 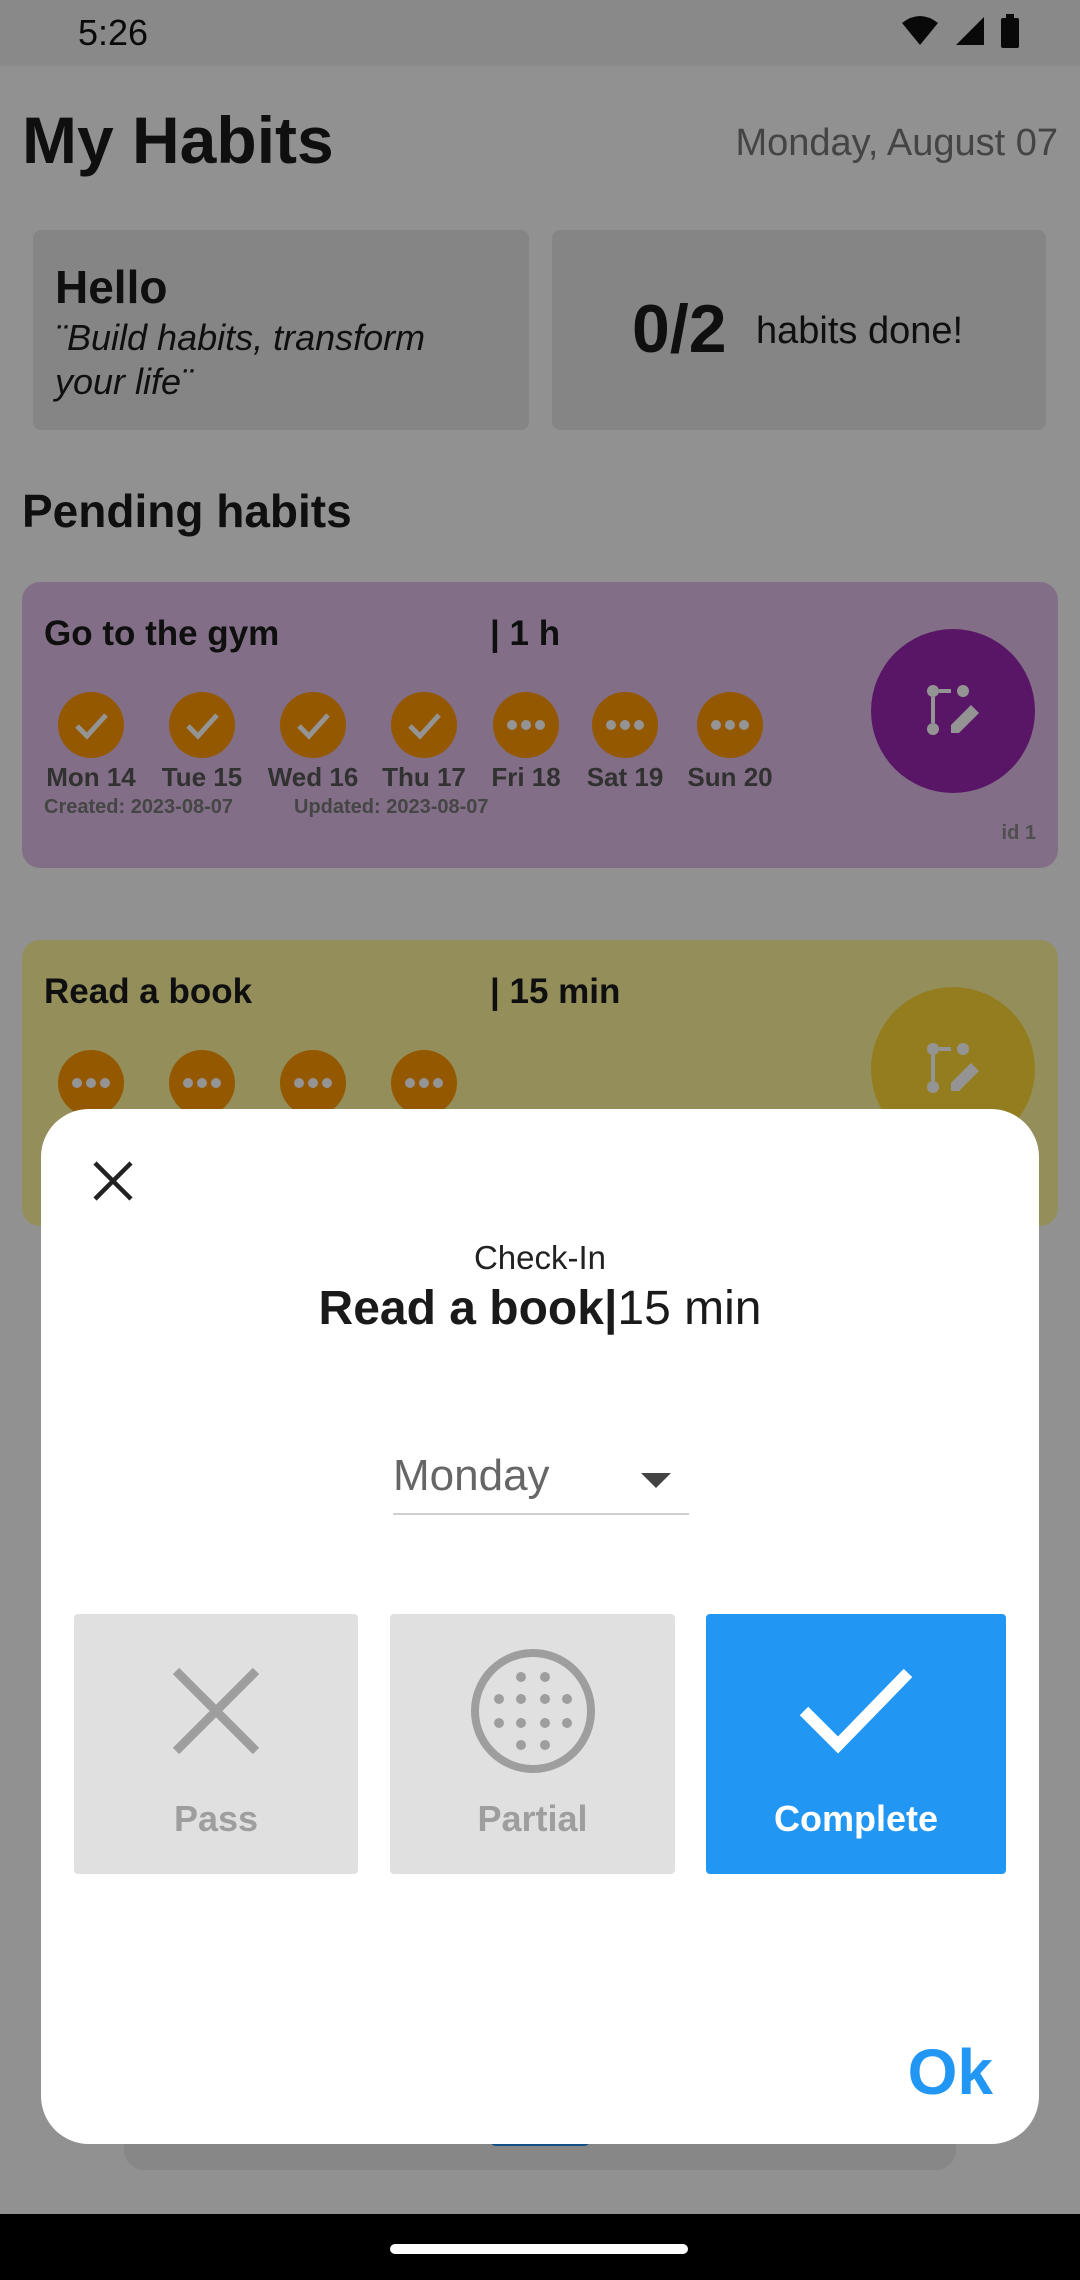 I want to click on close-button, so click(x=113, y=1181).